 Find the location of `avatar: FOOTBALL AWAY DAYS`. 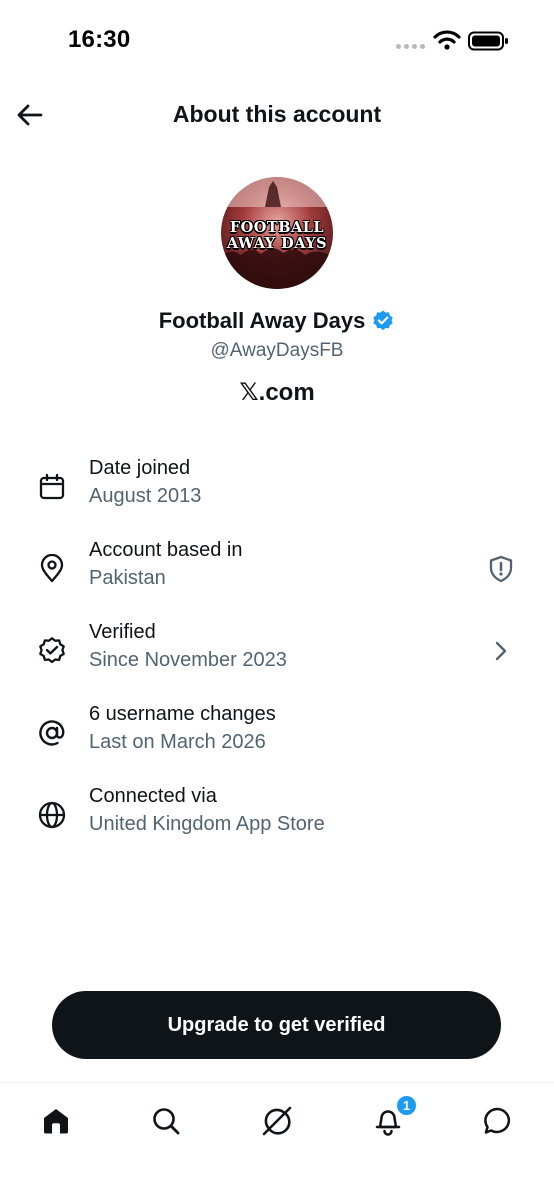

avatar: FOOTBALL AWAY DAYS is located at coordinates (277, 233).